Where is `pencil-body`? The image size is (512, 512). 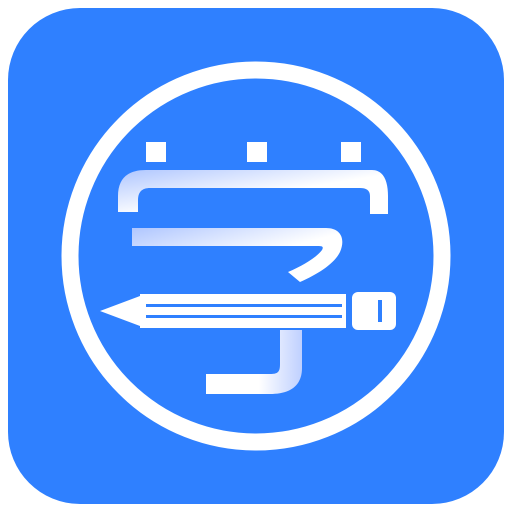 pencil-body is located at coordinates (243, 311).